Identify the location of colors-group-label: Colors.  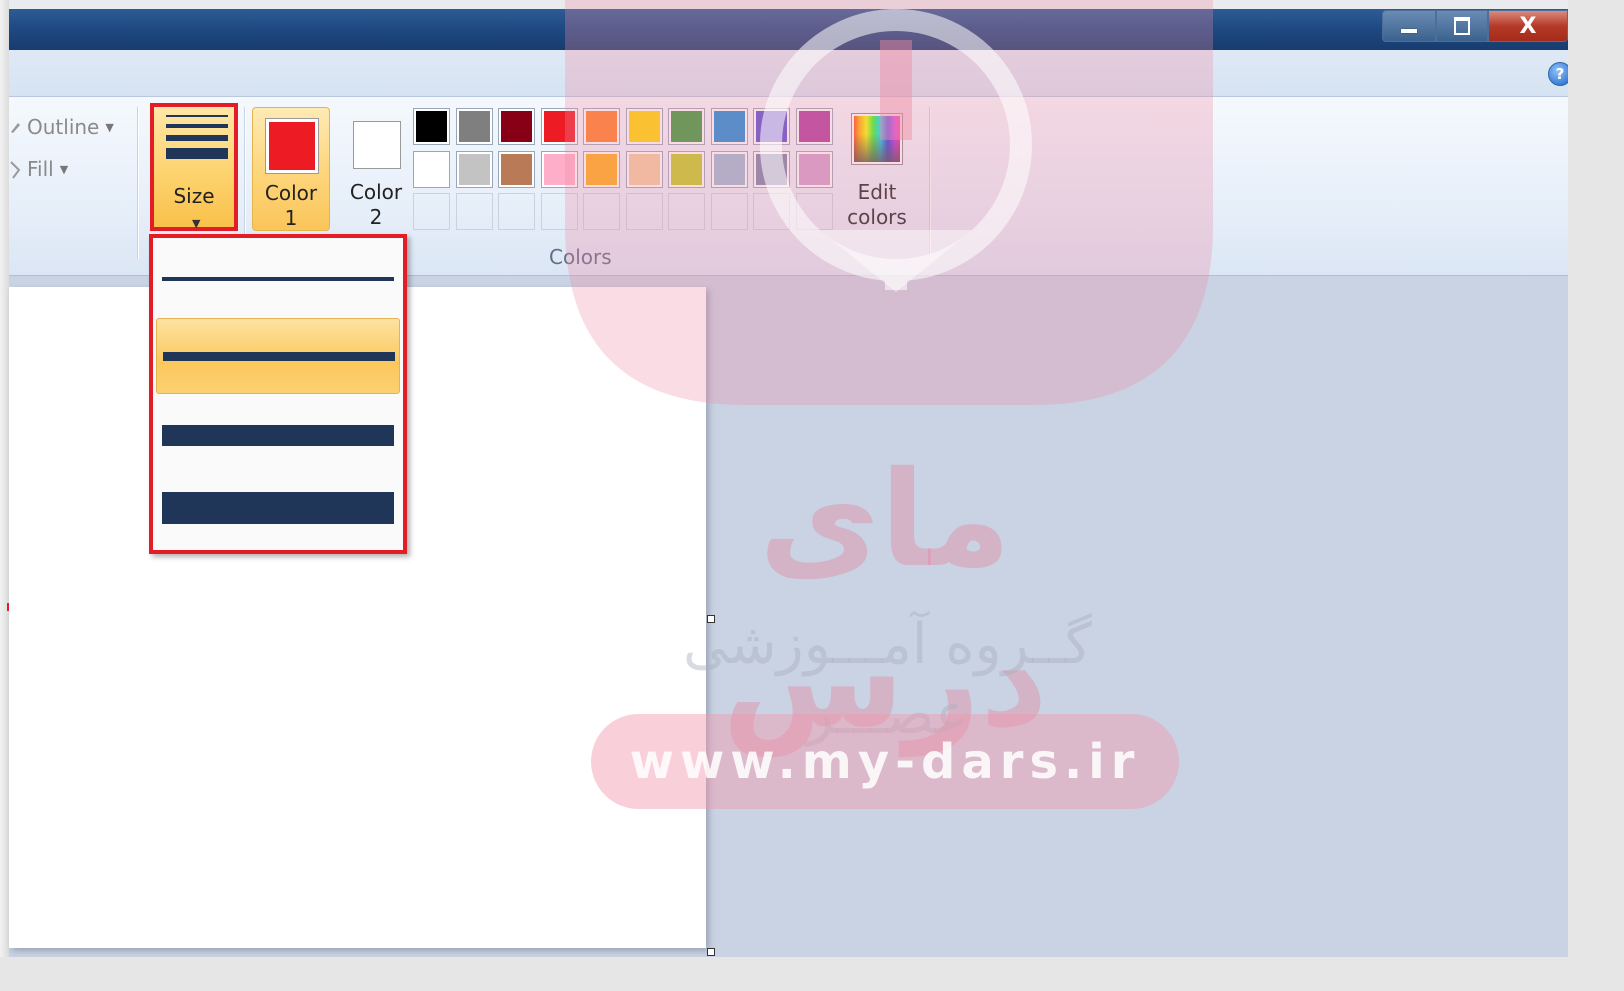
(580, 257).